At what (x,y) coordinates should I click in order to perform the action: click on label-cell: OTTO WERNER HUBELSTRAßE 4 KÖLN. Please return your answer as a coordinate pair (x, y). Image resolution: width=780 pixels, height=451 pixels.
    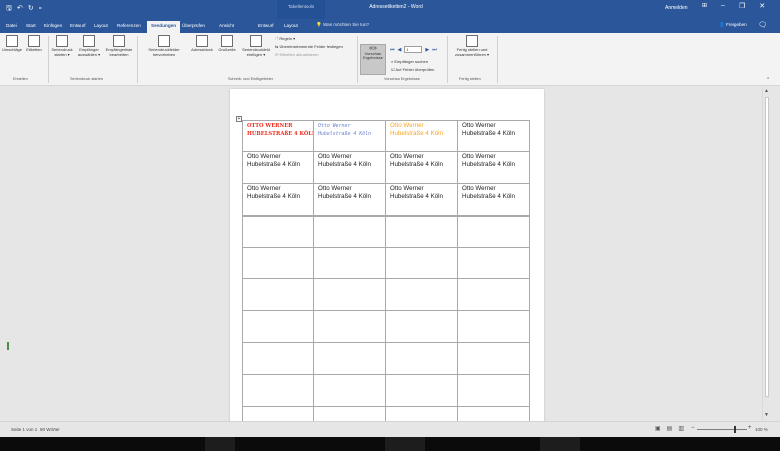
    Looking at the image, I should click on (278, 136).